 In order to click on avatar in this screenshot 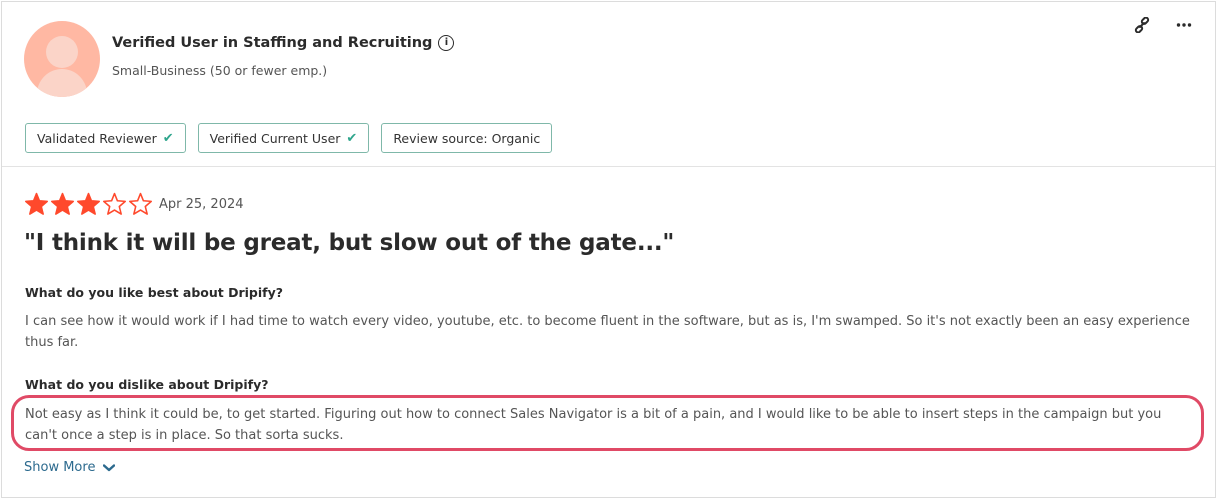, I will do `click(62, 59)`.